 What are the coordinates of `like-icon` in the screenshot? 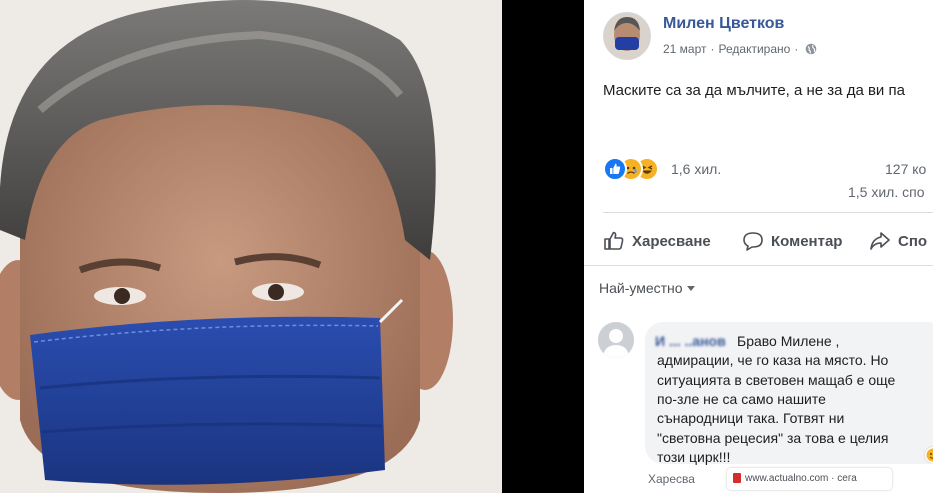 It's located at (615, 169).